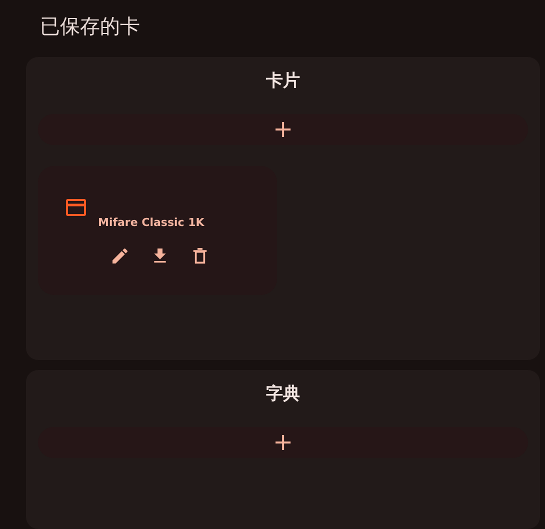 The image size is (545, 529). I want to click on credit-card-icon, so click(76, 207).